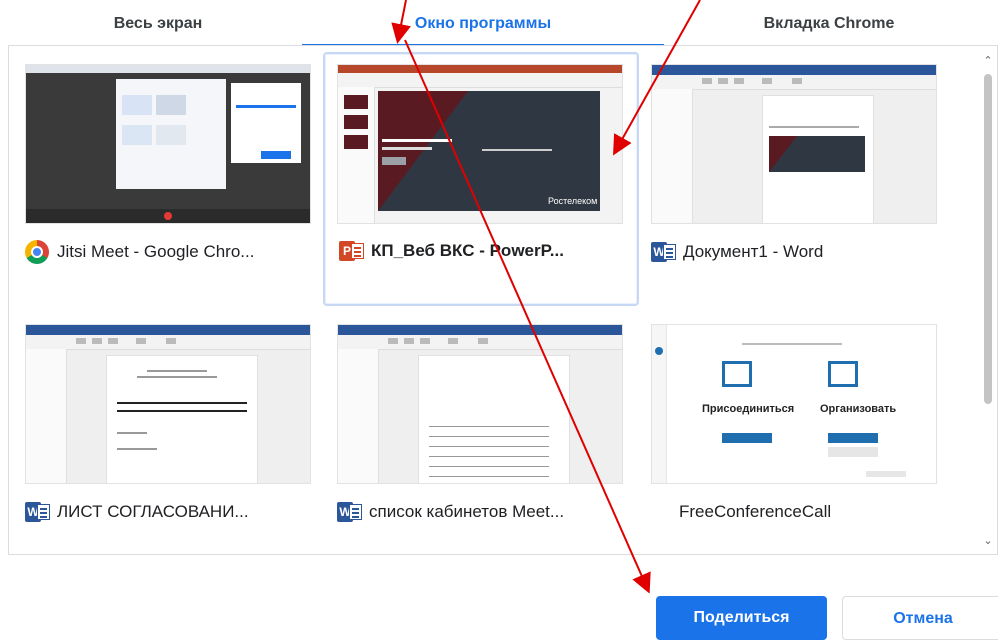 This screenshot has height=641, width=998. I want to click on scroll-down-icon: ⌄, so click(988, 541).